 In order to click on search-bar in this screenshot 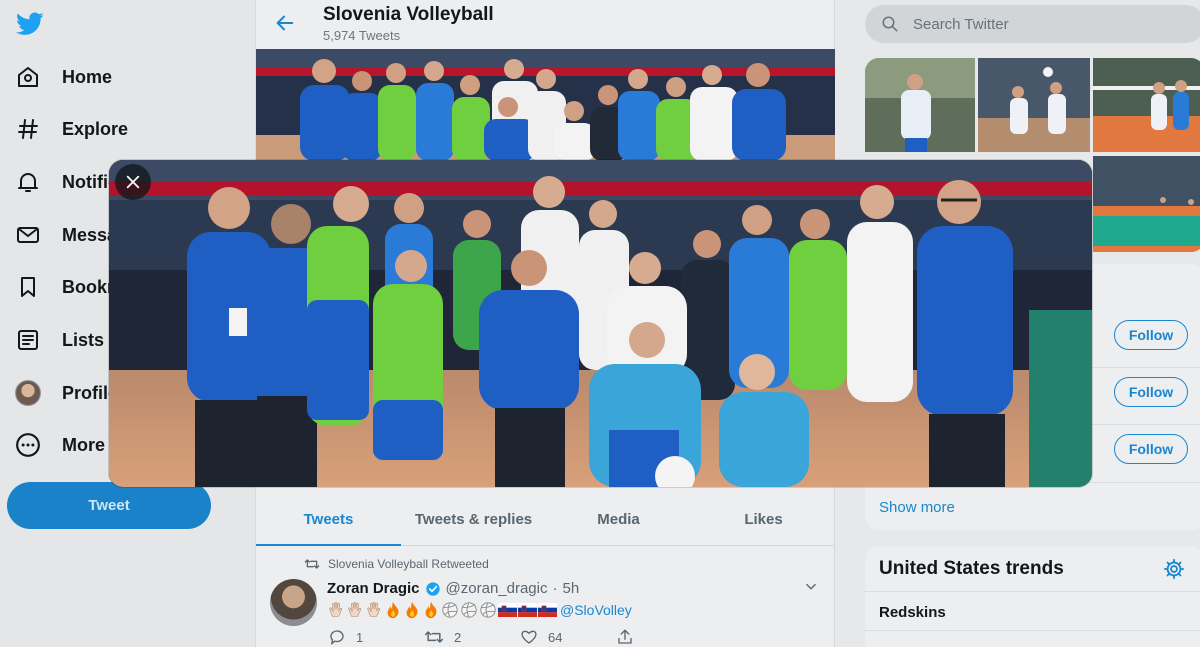, I will do `click(1032, 24)`.